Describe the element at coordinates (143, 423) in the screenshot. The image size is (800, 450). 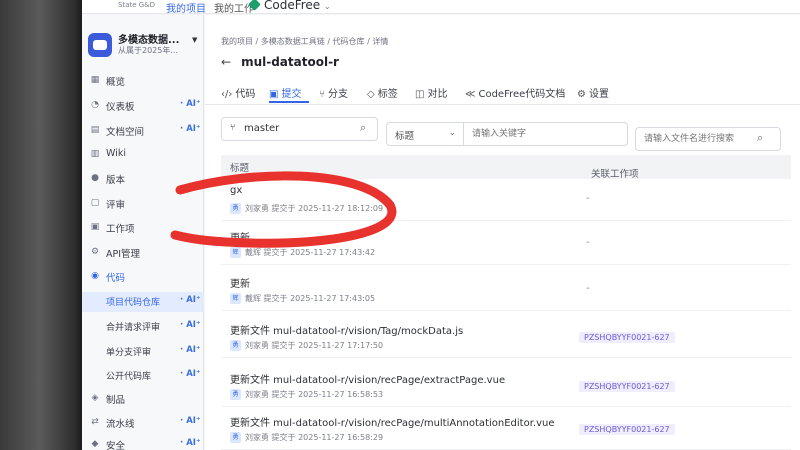
I see `sidebar-item-pipeline: ⇄ 流水线 · AI⁺` at that location.